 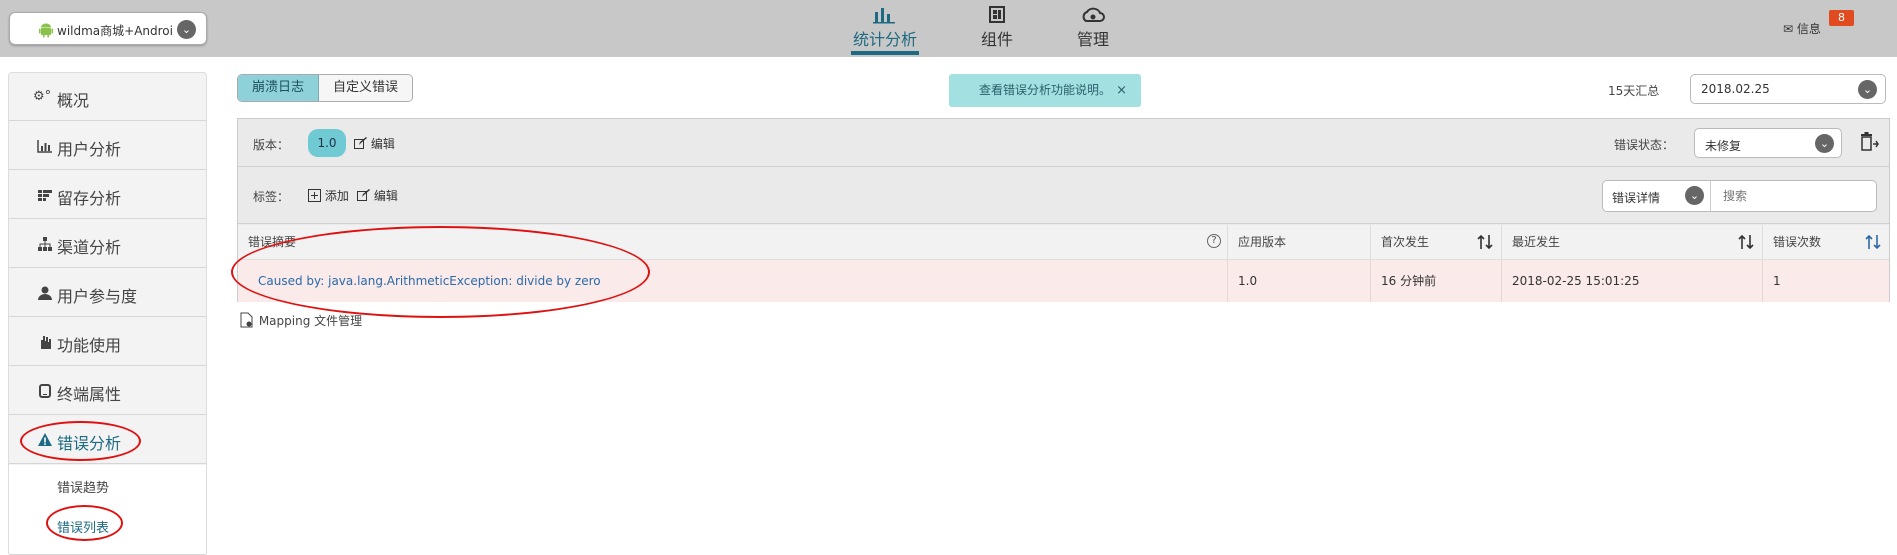 What do you see at coordinates (314, 195) in the screenshot?
I see `add-icon` at bounding box center [314, 195].